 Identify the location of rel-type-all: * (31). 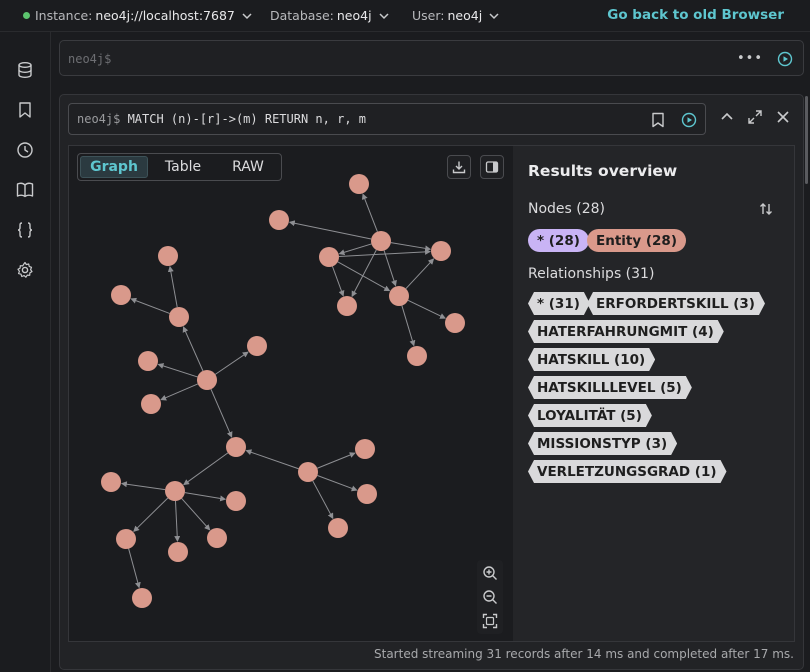
(559, 303).